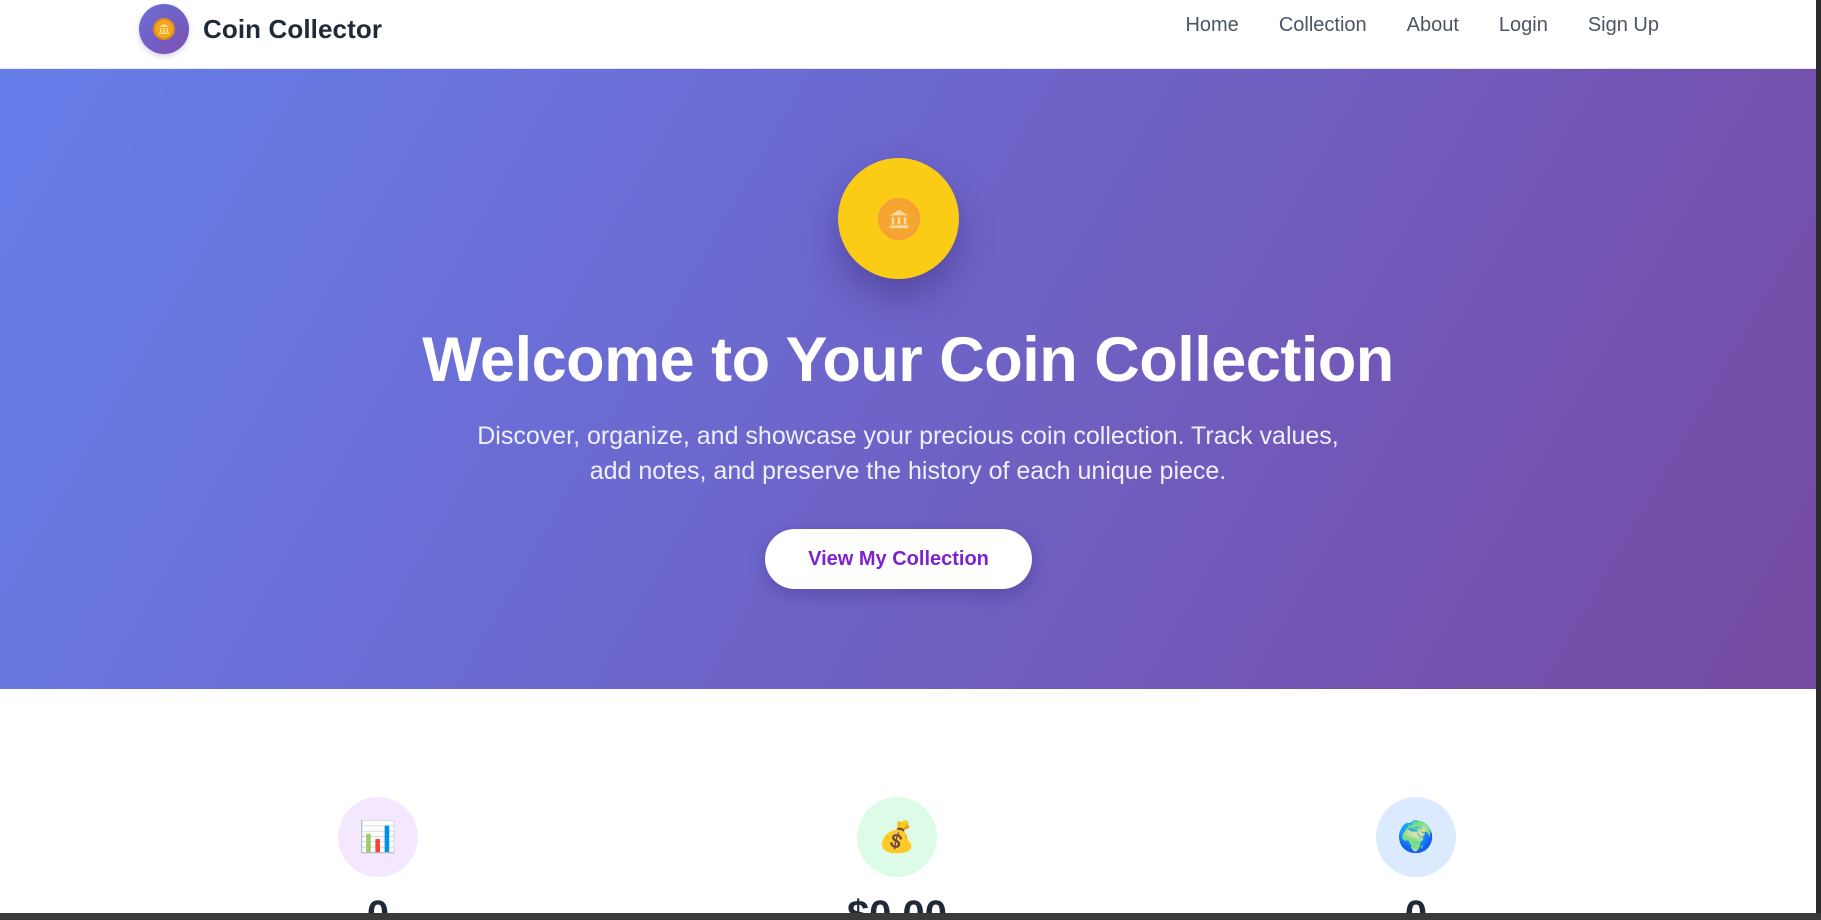  I want to click on nav-home-link: Home, so click(1211, 25).